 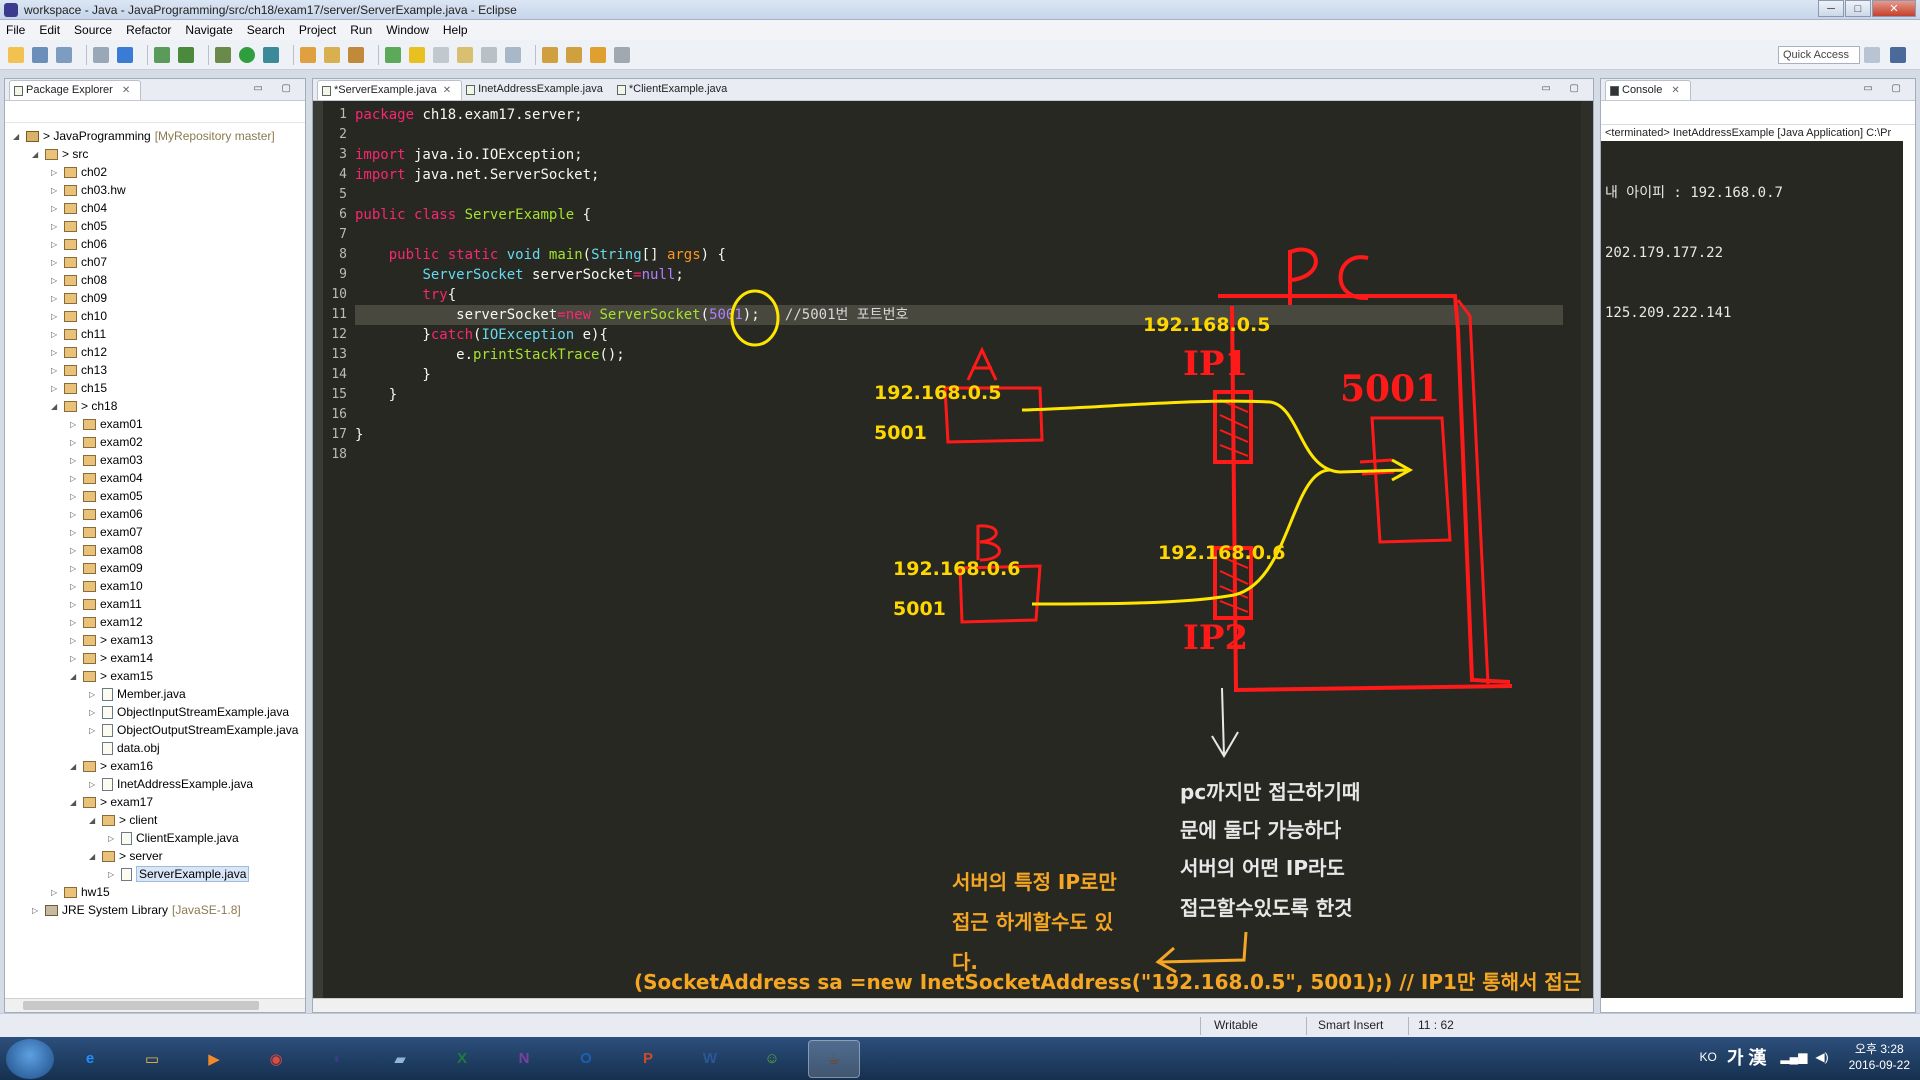 I want to click on tree-item: ▷ ch12, so click(x=79, y=352).